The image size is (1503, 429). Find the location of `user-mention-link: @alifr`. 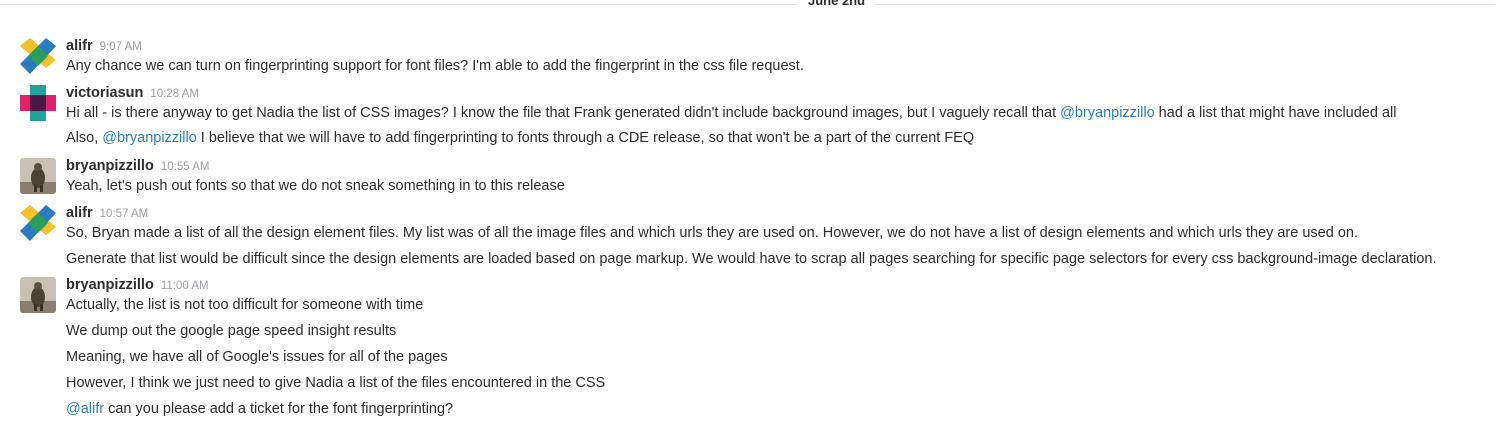

user-mention-link: @alifr is located at coordinates (85, 409).